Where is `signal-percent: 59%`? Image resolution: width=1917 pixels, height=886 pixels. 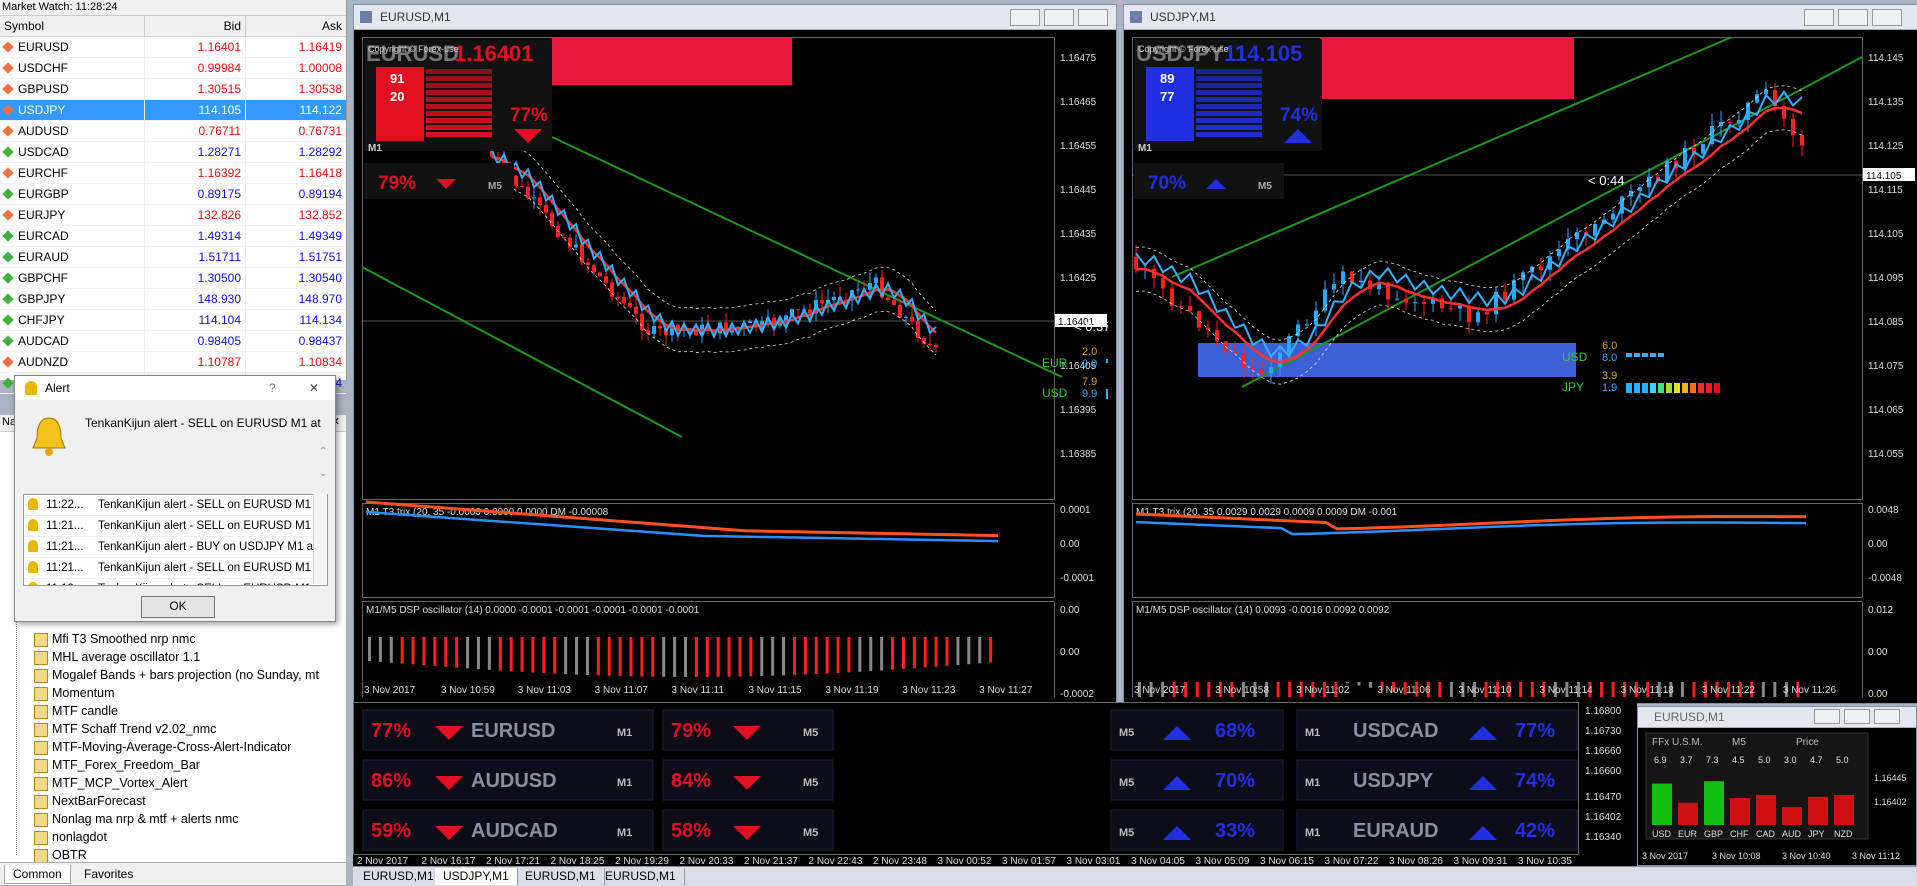
signal-percent: 59% is located at coordinates (391, 831).